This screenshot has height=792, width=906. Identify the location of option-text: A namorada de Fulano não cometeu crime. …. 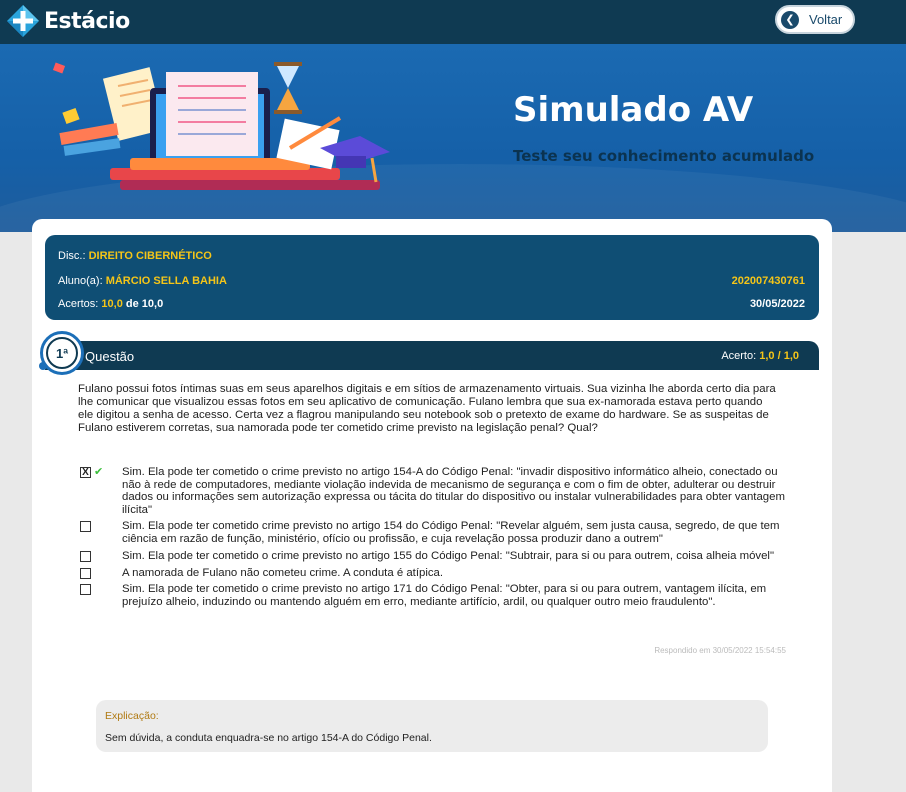
(283, 572).